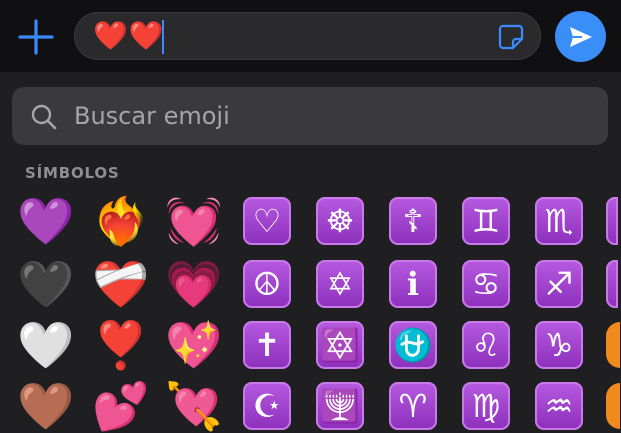  I want to click on emoji-cell: ☦, so click(413, 221).